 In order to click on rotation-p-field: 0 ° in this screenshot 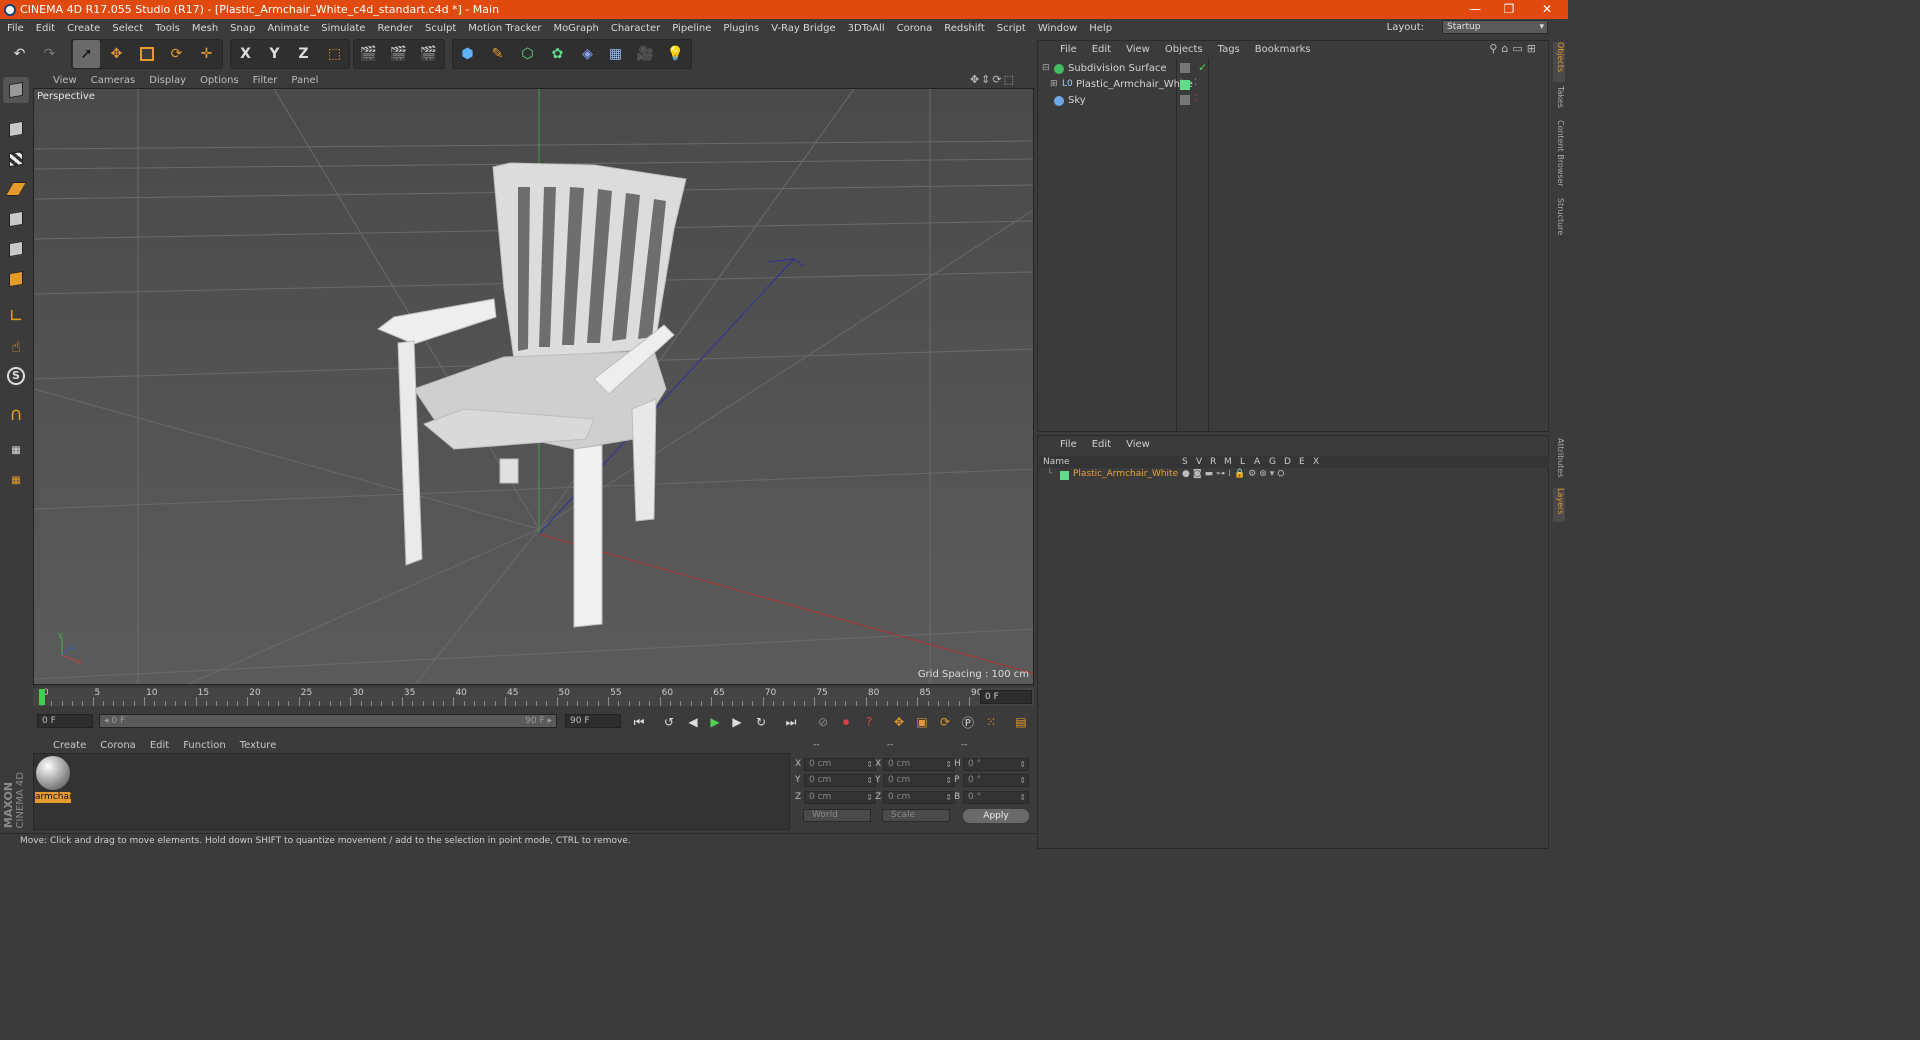, I will do `click(996, 780)`.